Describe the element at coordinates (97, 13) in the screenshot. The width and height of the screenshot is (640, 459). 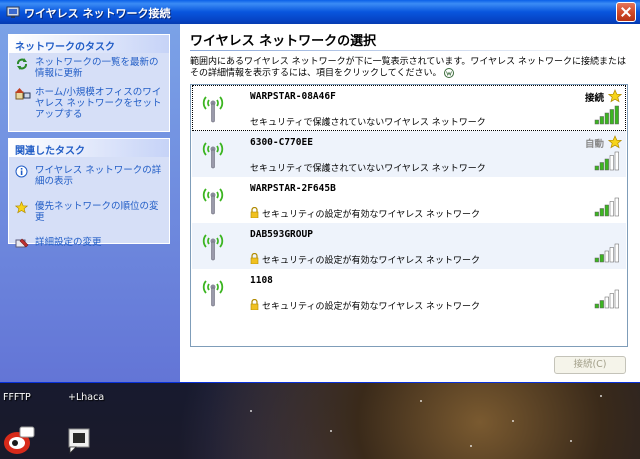
I see `window-title: ワイヤレス ネットワーク接続` at that location.